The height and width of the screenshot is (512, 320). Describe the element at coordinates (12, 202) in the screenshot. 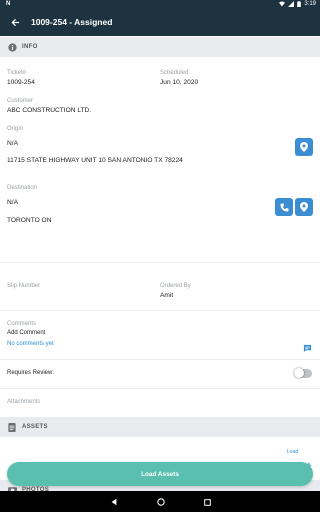

I see `destination-name: N/A` at that location.